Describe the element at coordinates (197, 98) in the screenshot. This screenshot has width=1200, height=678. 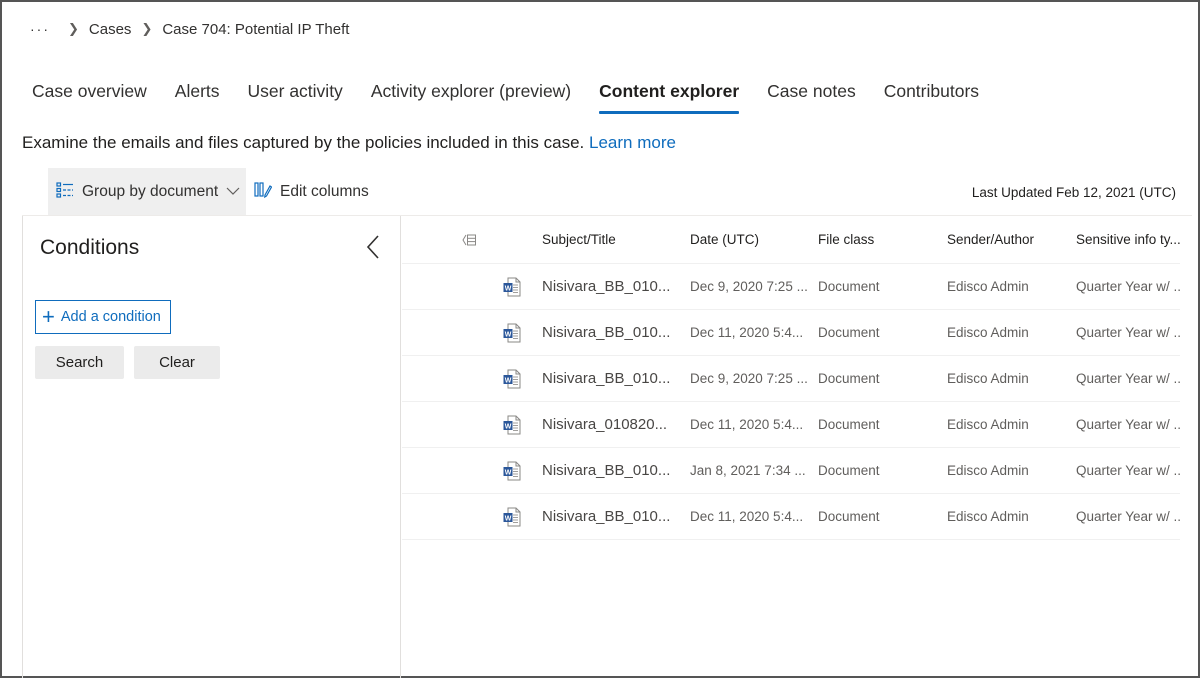
I see `tab-alerts: Alerts` at that location.